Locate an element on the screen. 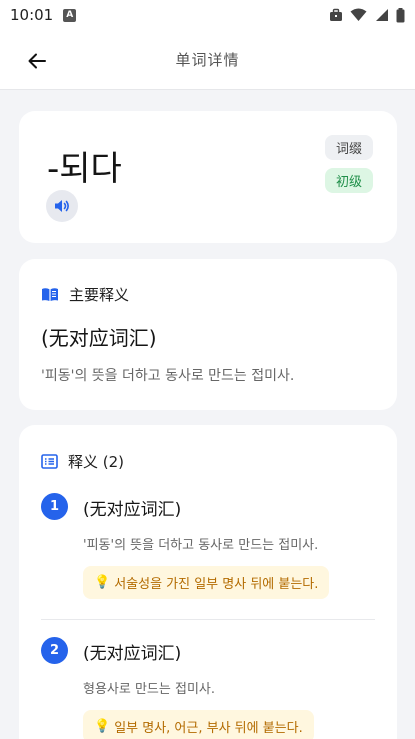 The width and height of the screenshot is (415, 739). status-time: 10:01 is located at coordinates (32, 15).